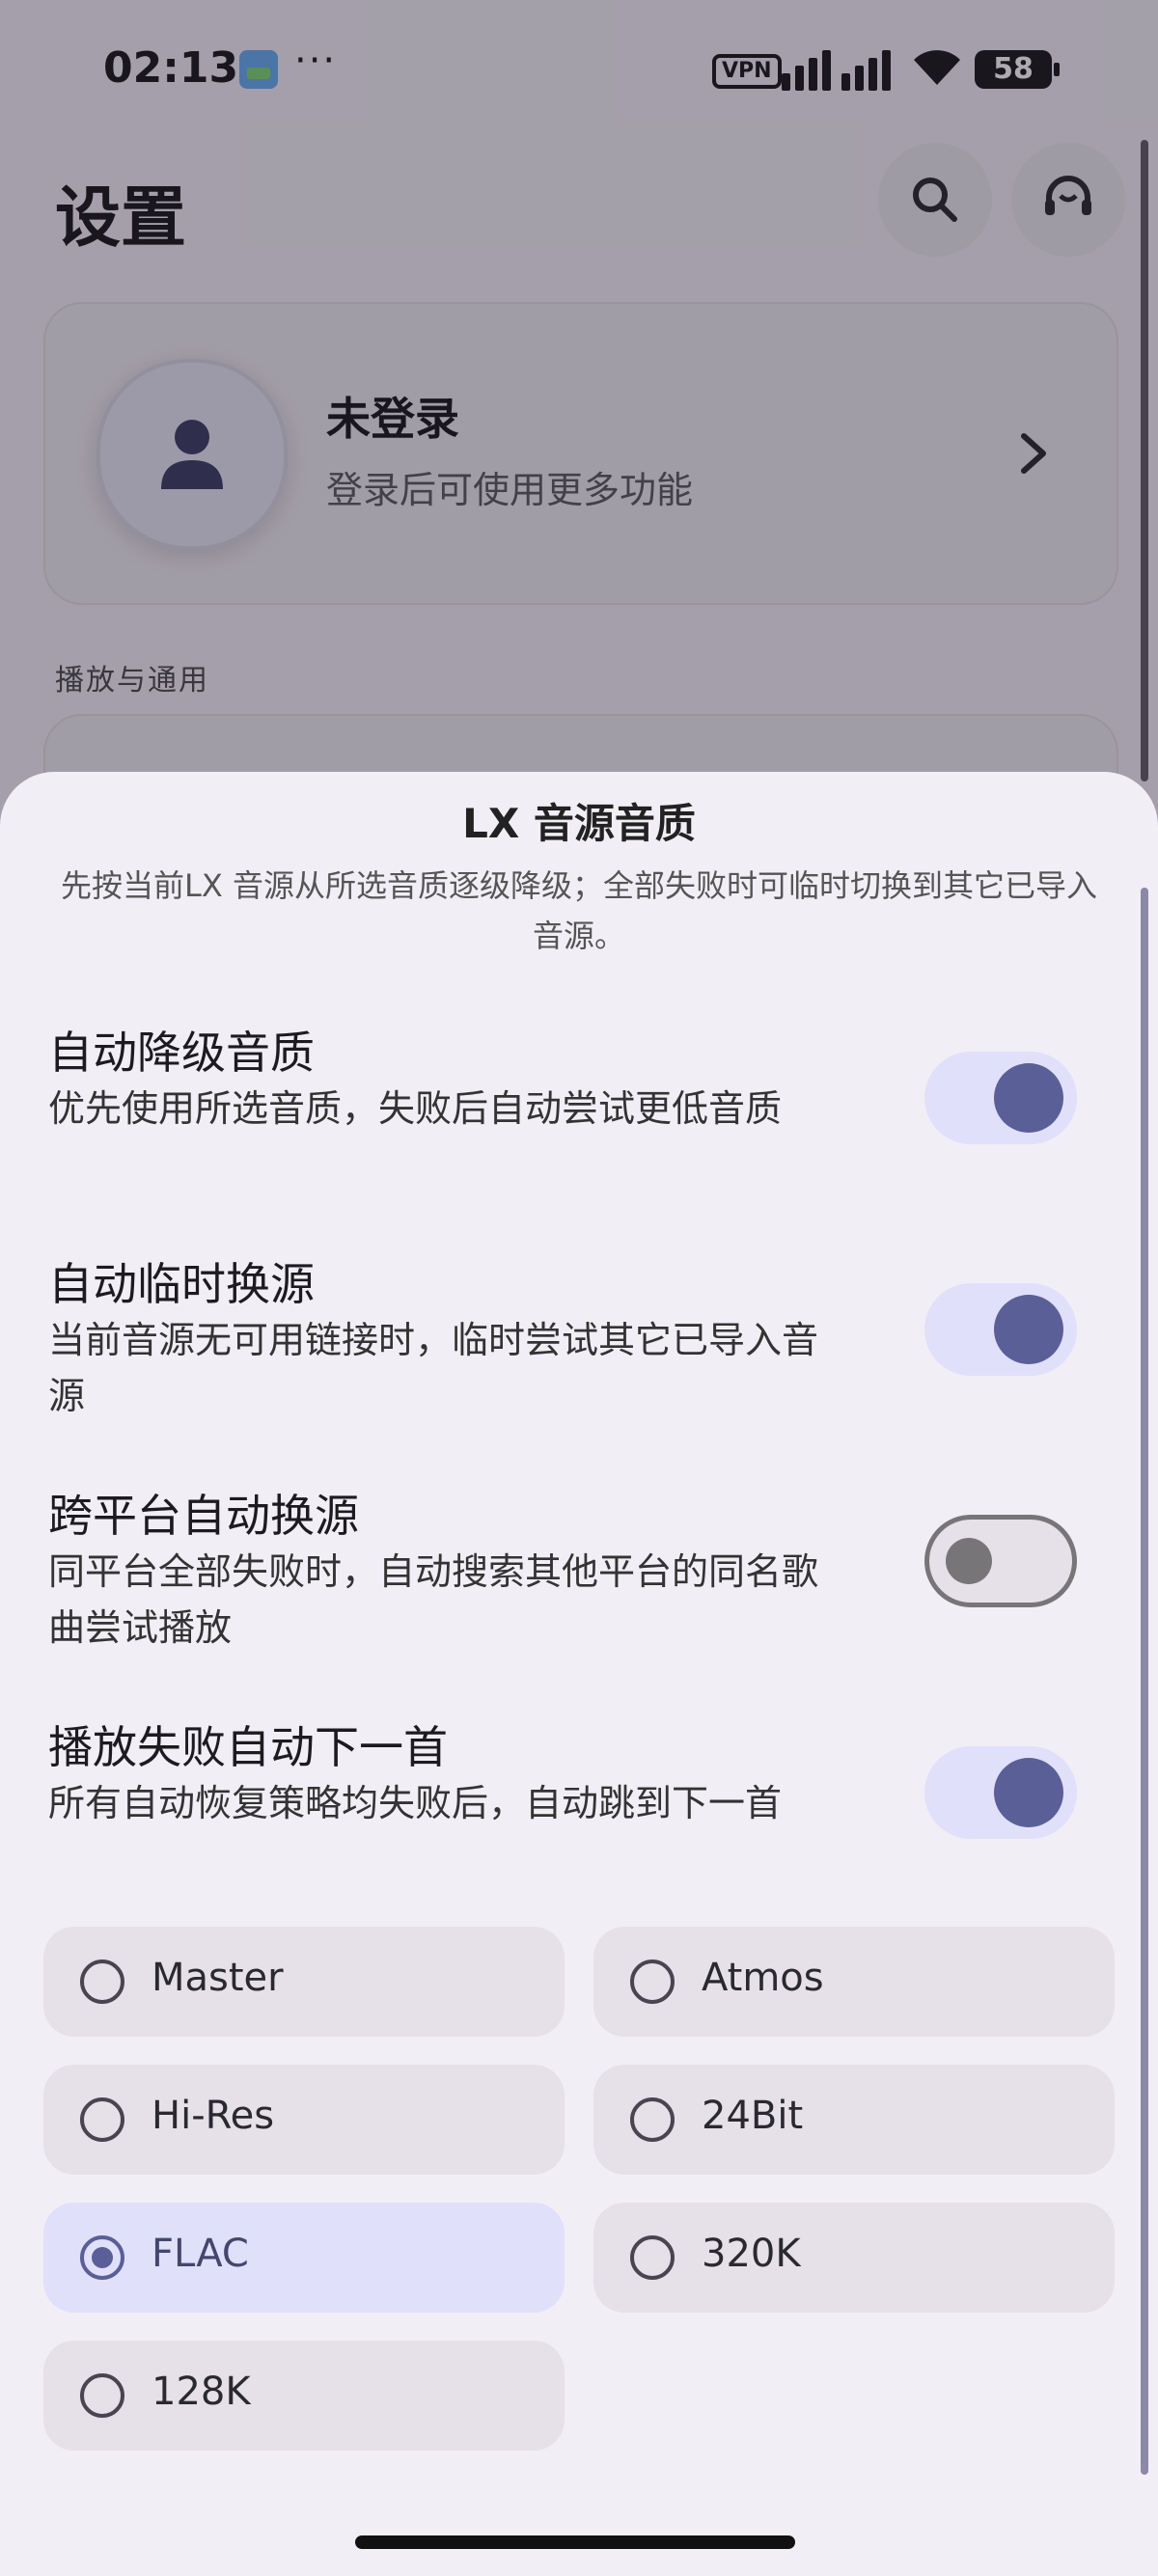 The width and height of the screenshot is (1158, 2576). I want to click on toggle-cross-platform, so click(1000, 1561).